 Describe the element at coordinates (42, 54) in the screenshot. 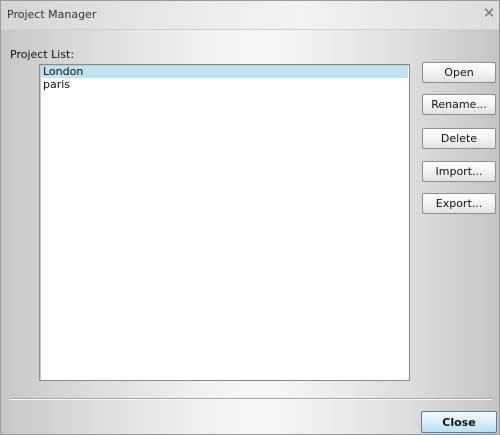

I see `project-list-label: Project List:` at that location.